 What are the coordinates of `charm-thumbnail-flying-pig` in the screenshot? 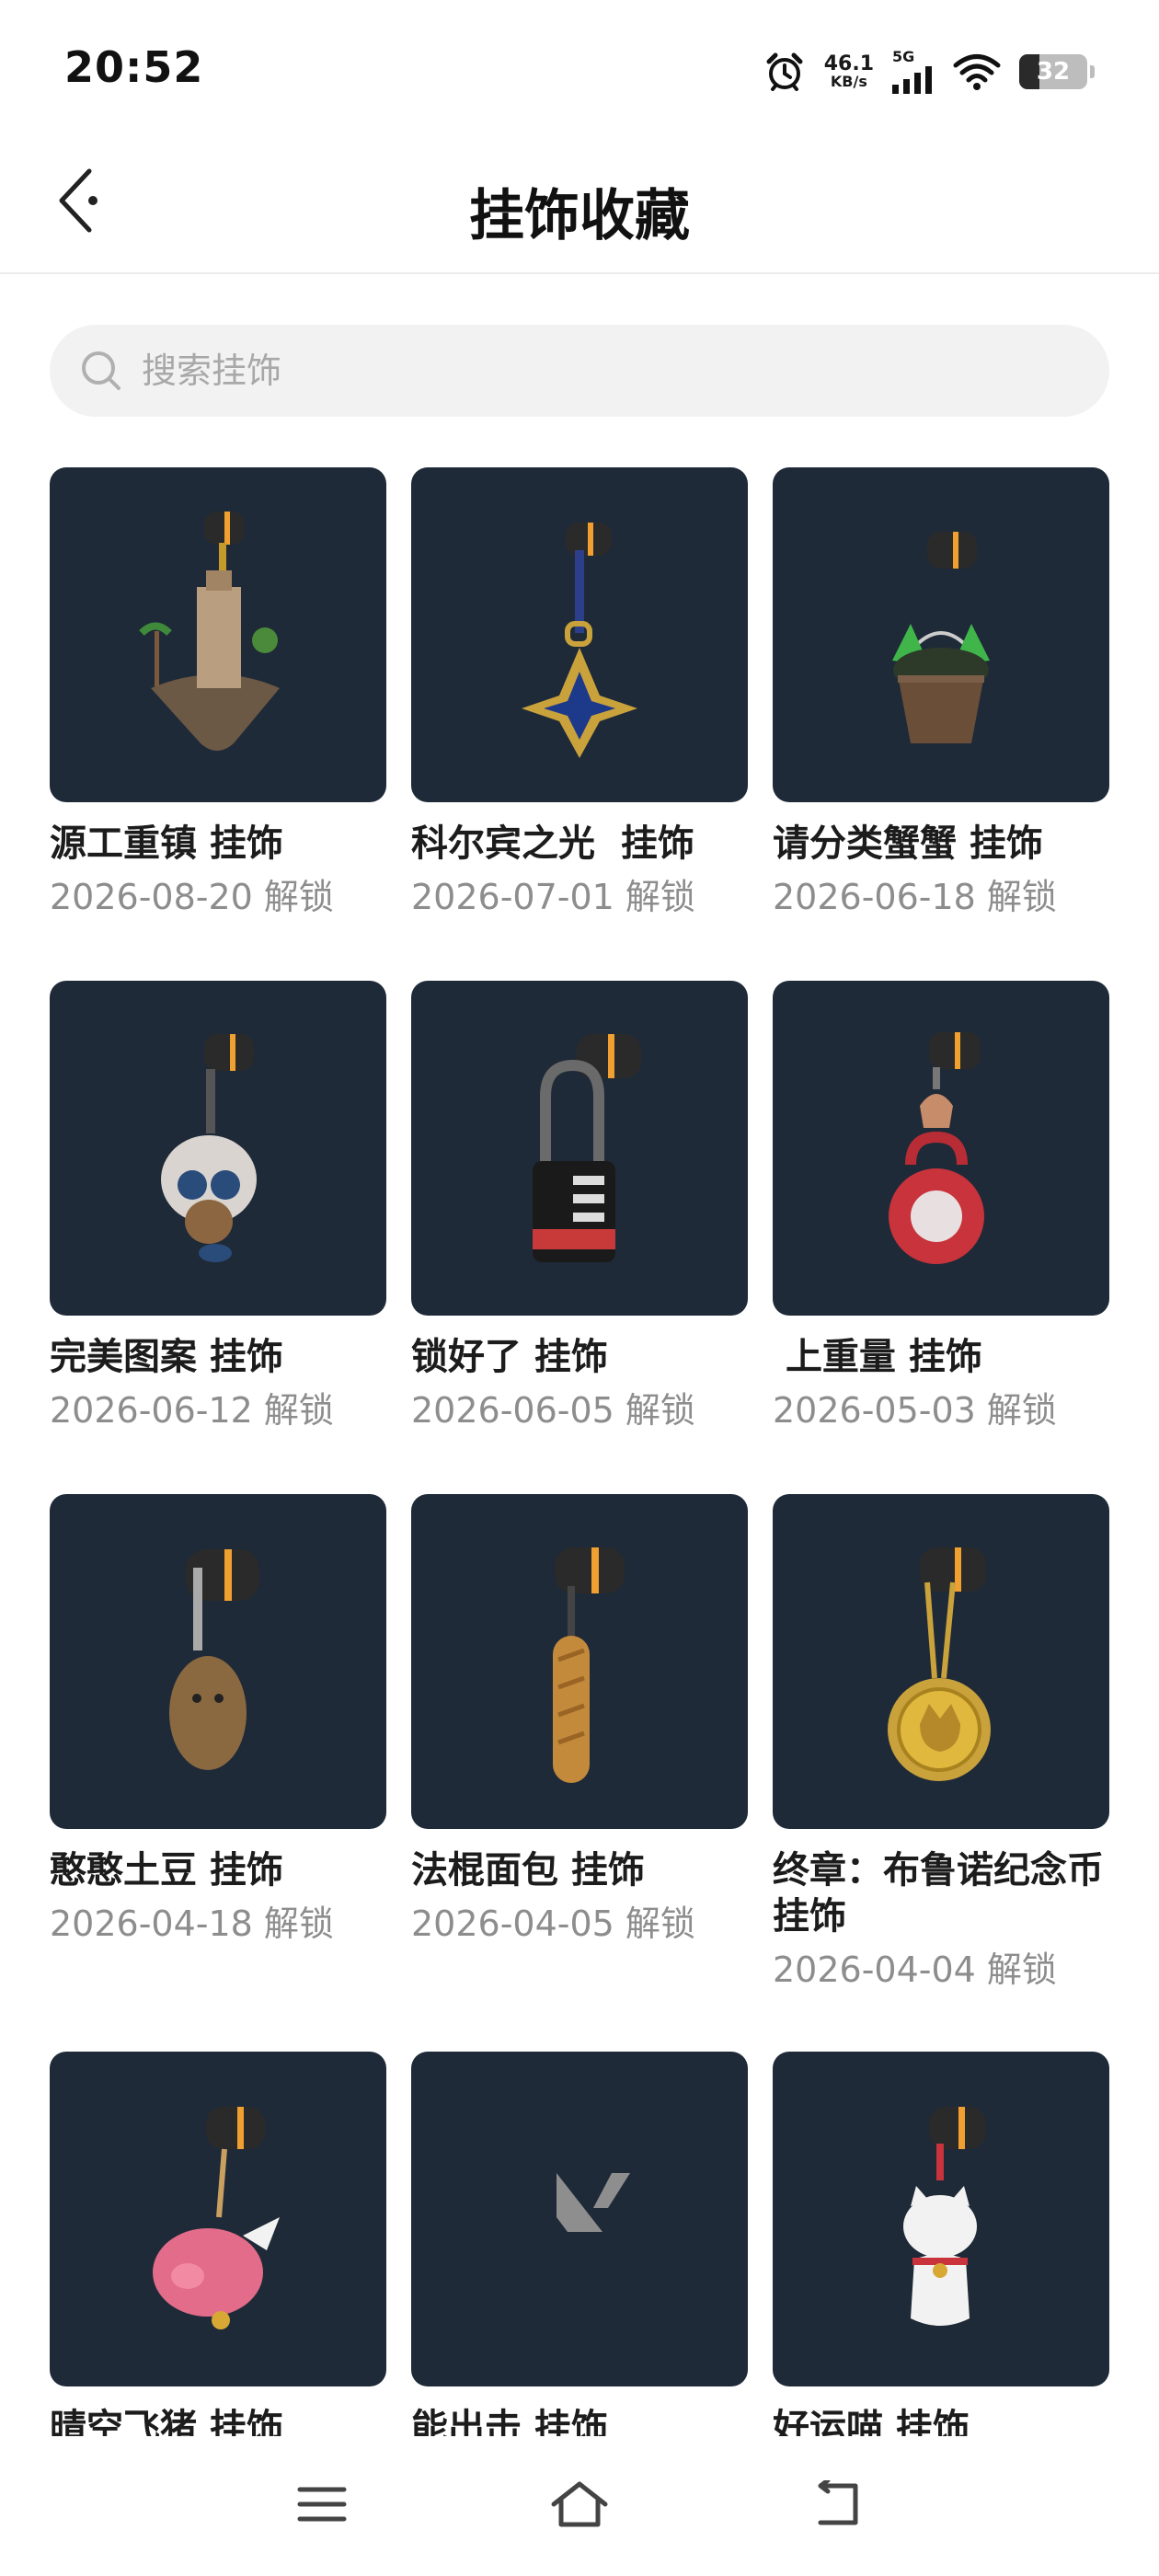 It's located at (218, 2219).